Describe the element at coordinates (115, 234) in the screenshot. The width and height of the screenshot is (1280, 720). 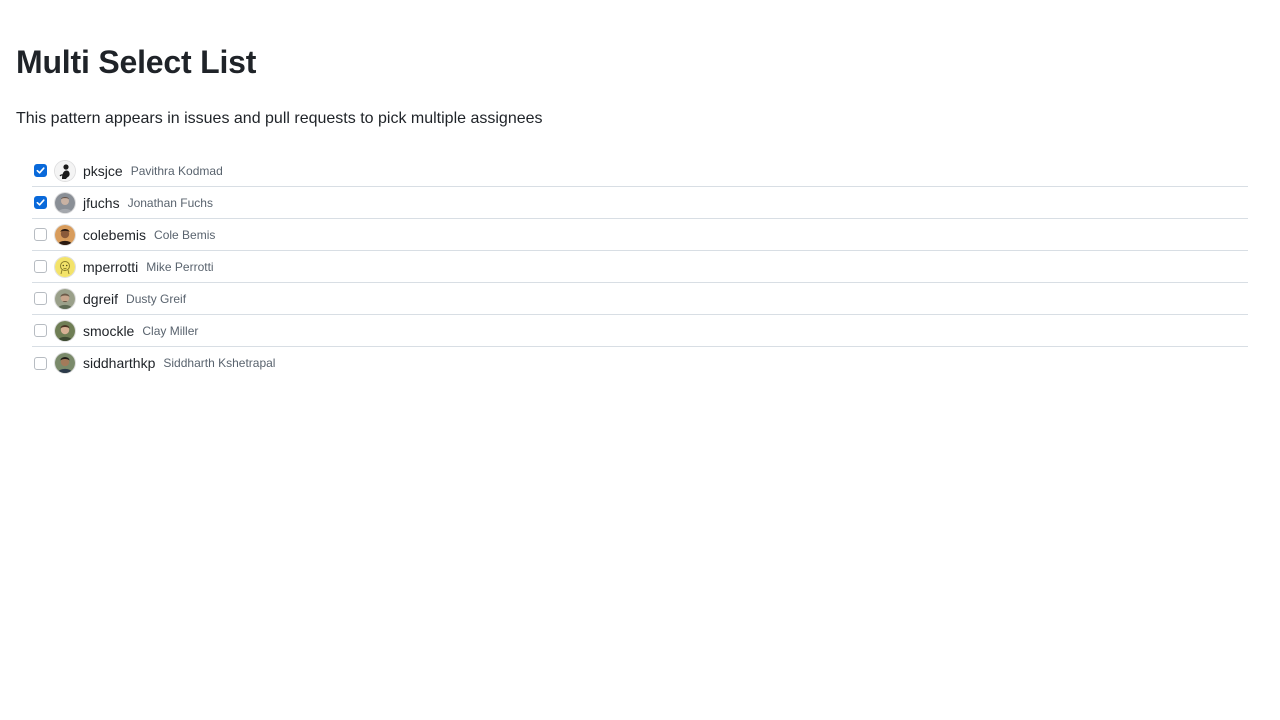
I see `user-login: colebemis` at that location.